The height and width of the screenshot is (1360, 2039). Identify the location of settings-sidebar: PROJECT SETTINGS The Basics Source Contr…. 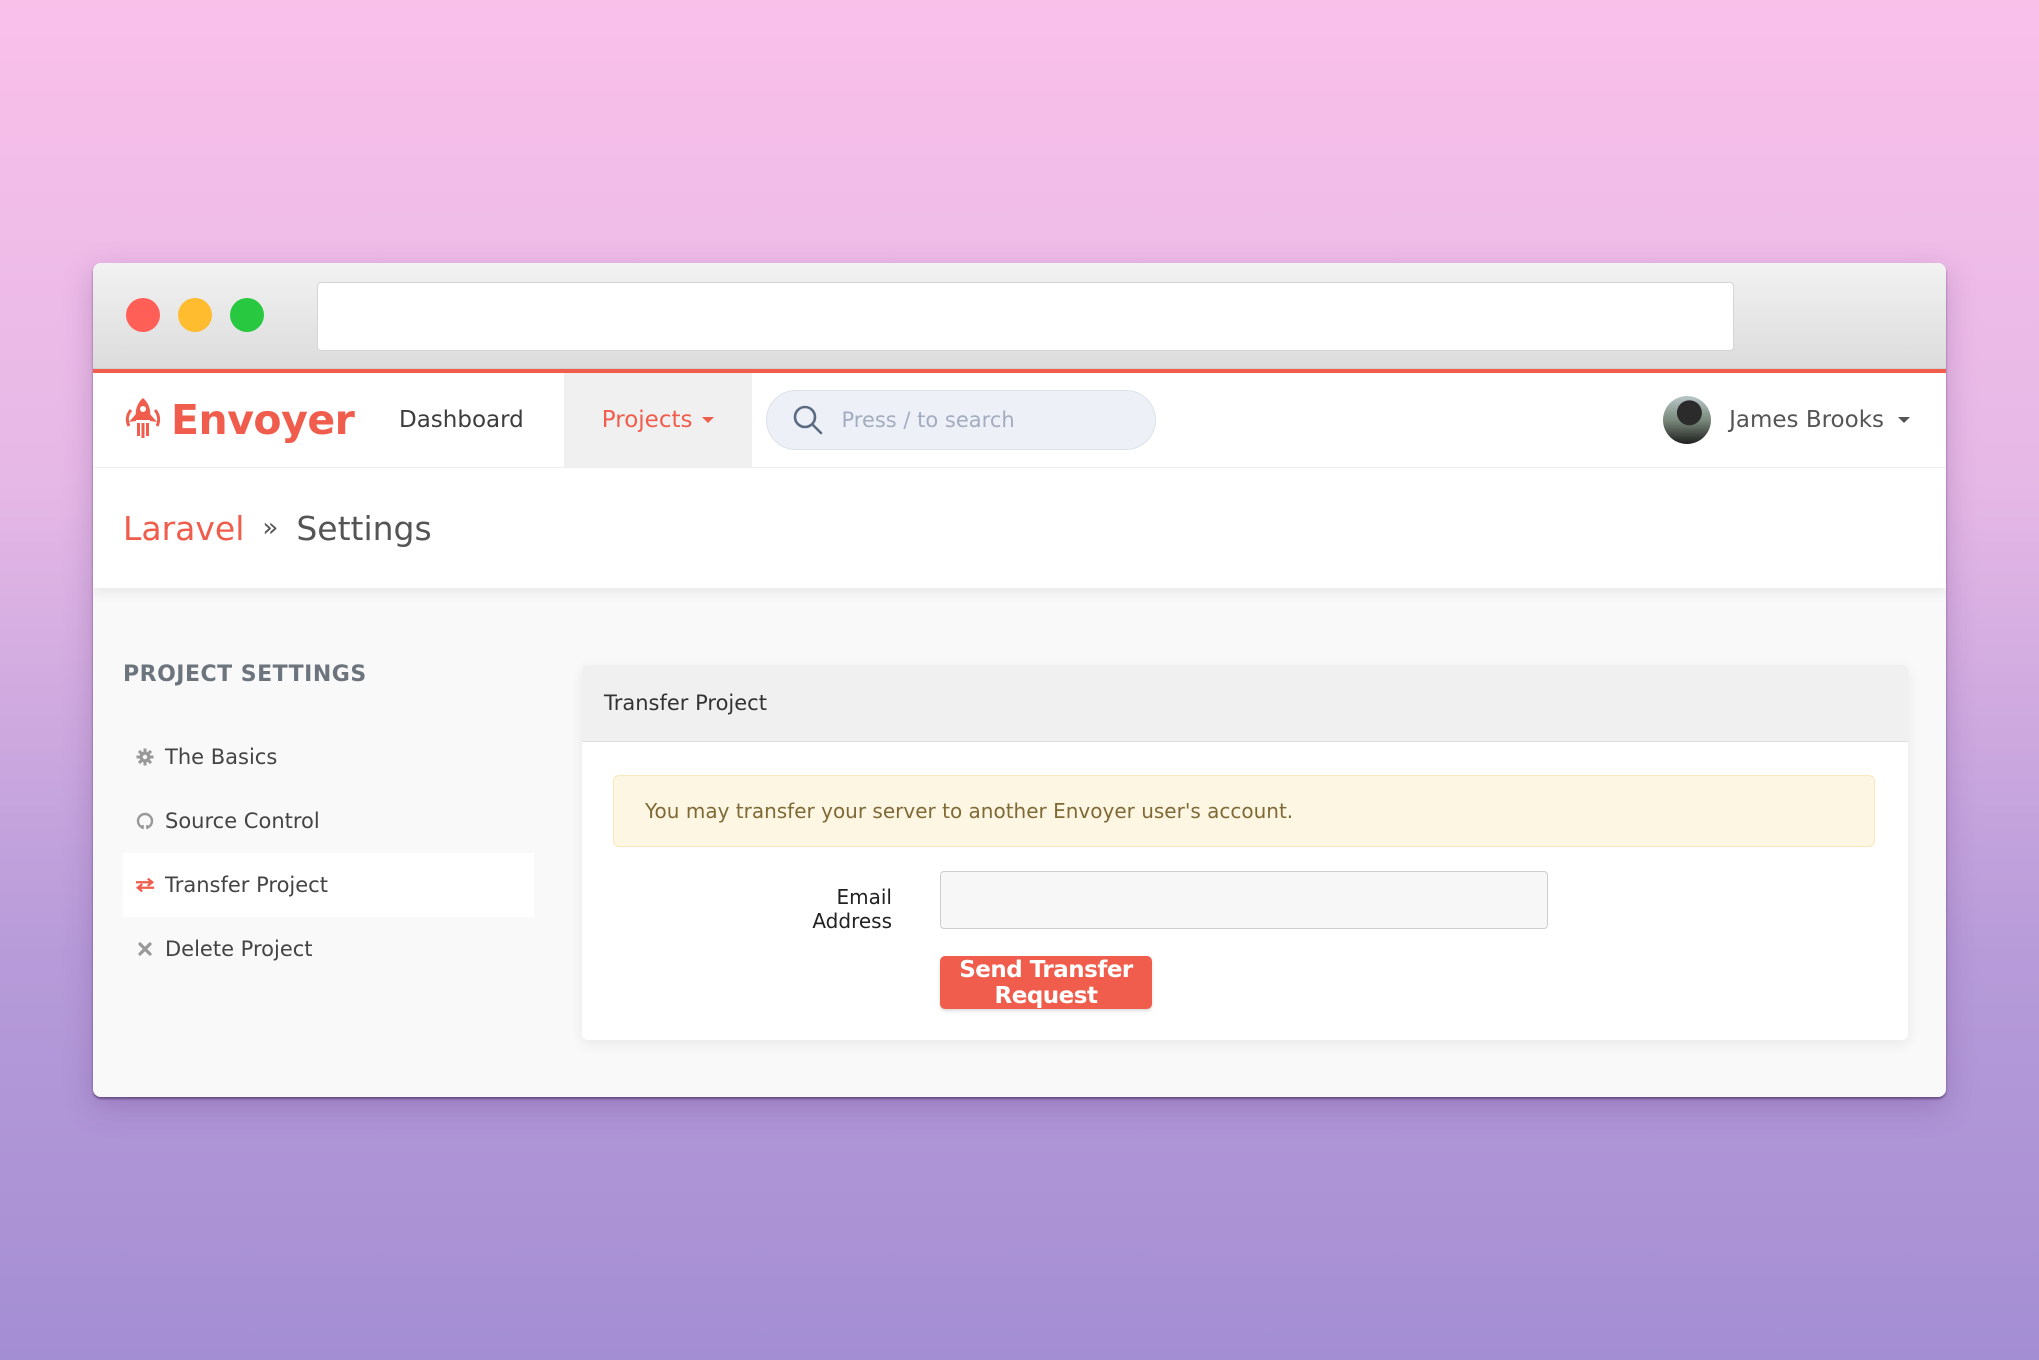
(328, 821).